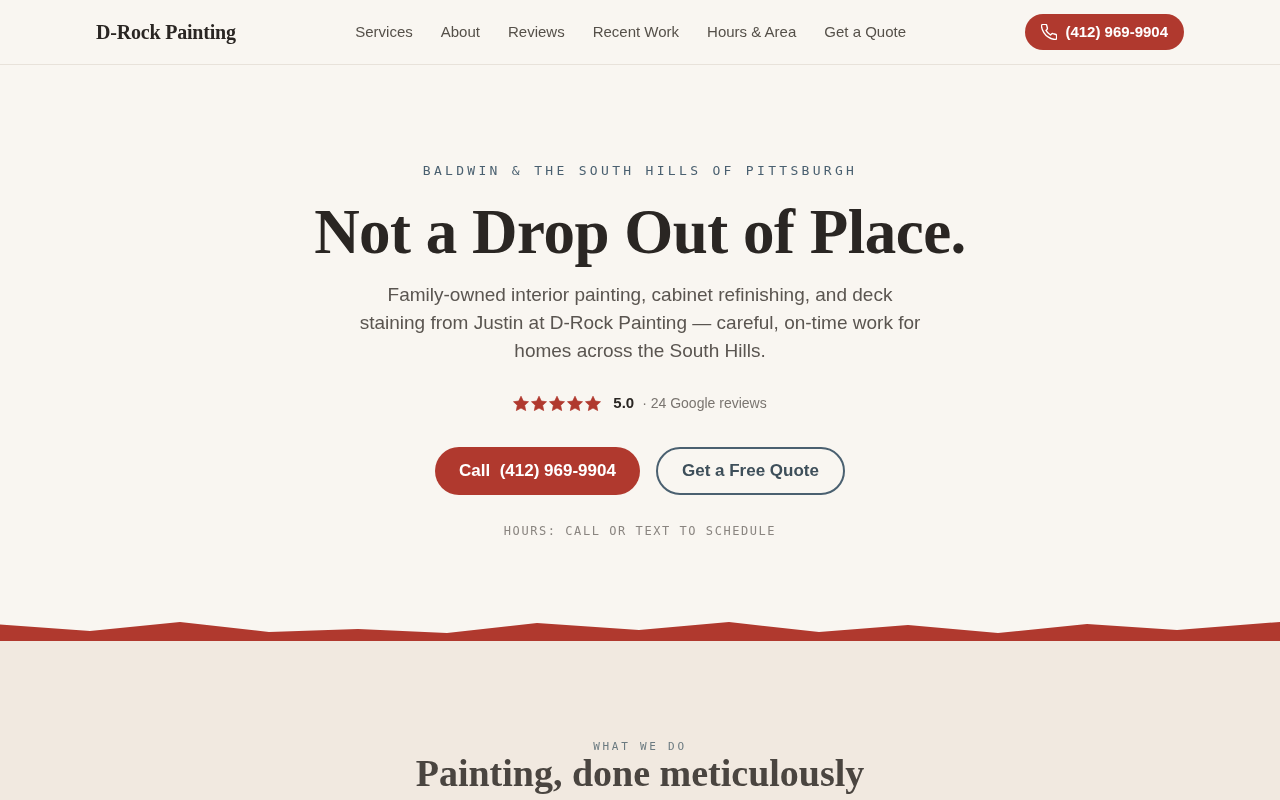  What do you see at coordinates (640, 531) in the screenshot?
I see `hours-note: HOURS: CALL OR TEXT TO SCHEDULE` at bounding box center [640, 531].